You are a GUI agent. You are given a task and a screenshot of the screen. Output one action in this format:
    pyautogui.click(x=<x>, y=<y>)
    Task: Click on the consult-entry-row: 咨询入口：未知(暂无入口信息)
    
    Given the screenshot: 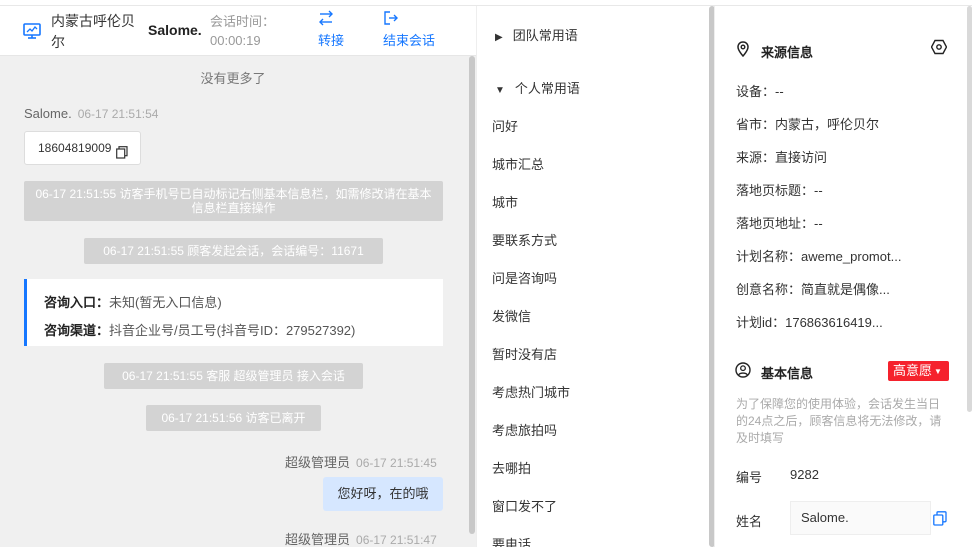 What is the action you would take?
    pyautogui.click(x=243, y=303)
    